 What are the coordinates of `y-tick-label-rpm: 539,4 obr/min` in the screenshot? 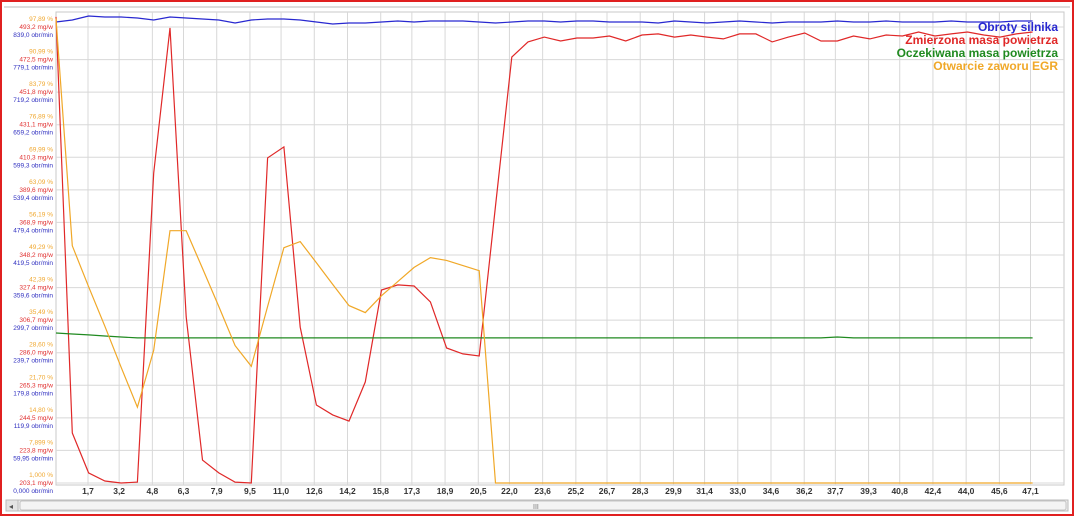 It's located at (33, 198).